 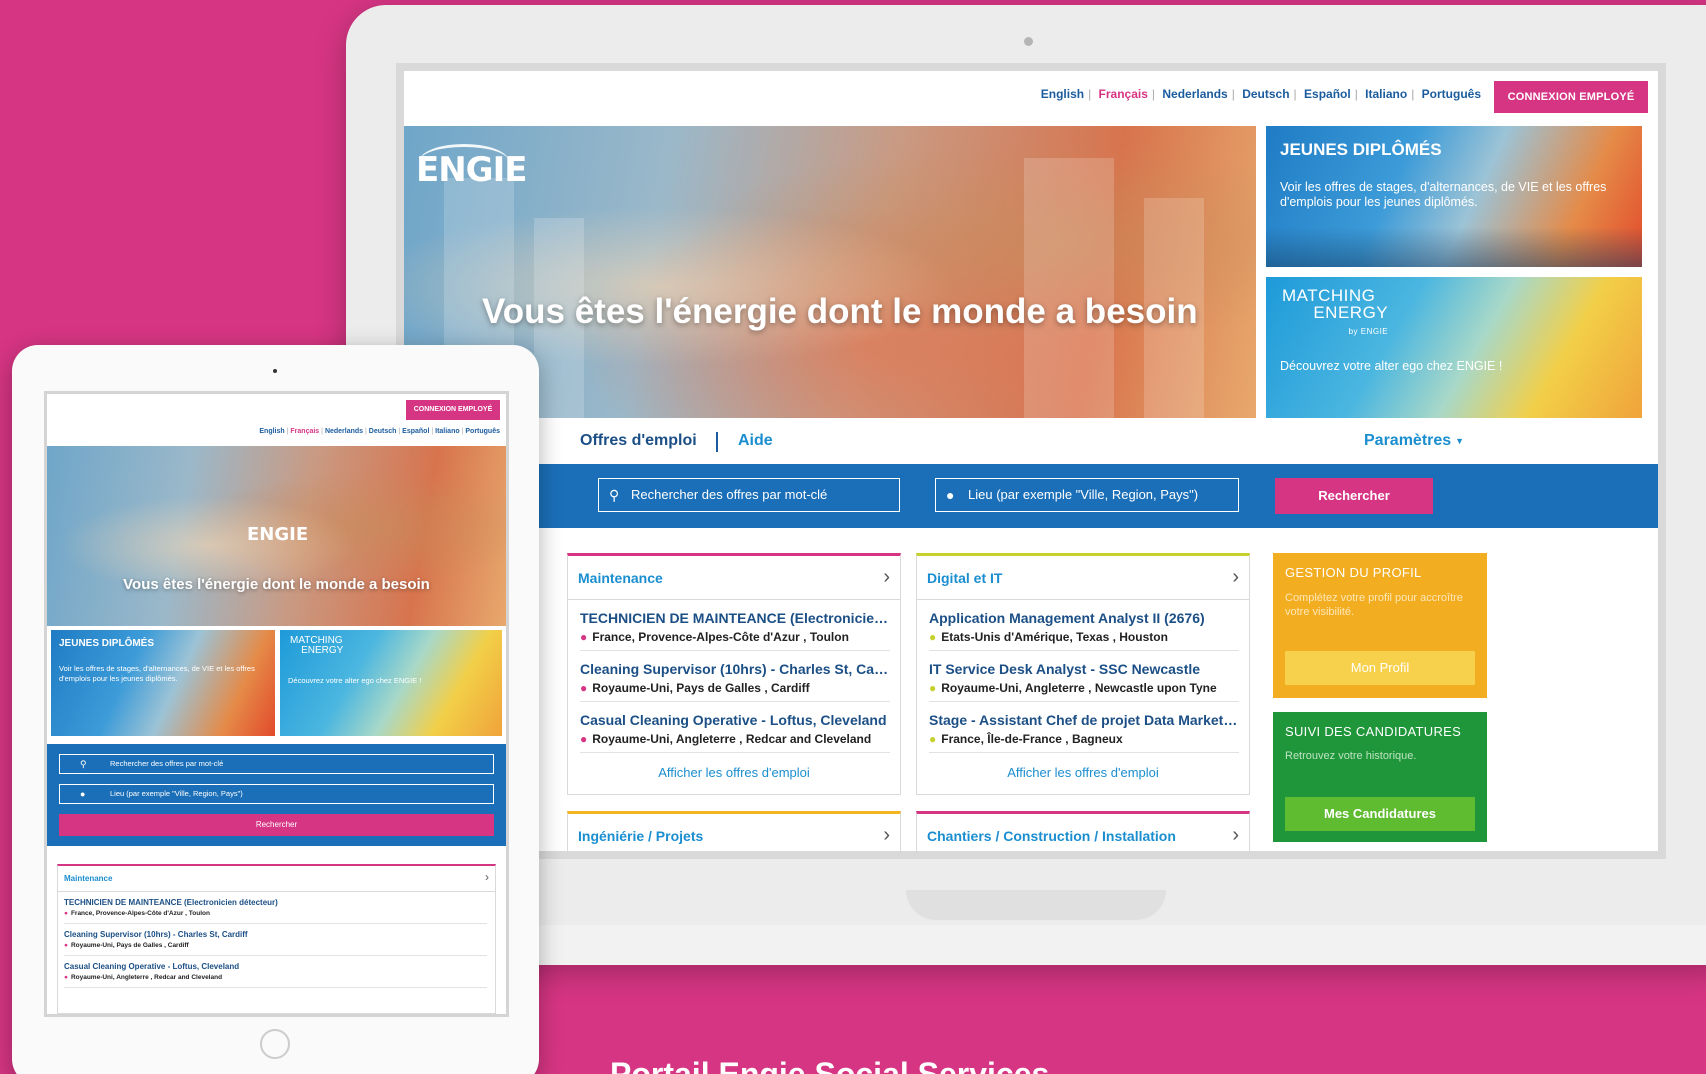 I want to click on category-header: Digital et IT ›, so click(x=1083, y=578).